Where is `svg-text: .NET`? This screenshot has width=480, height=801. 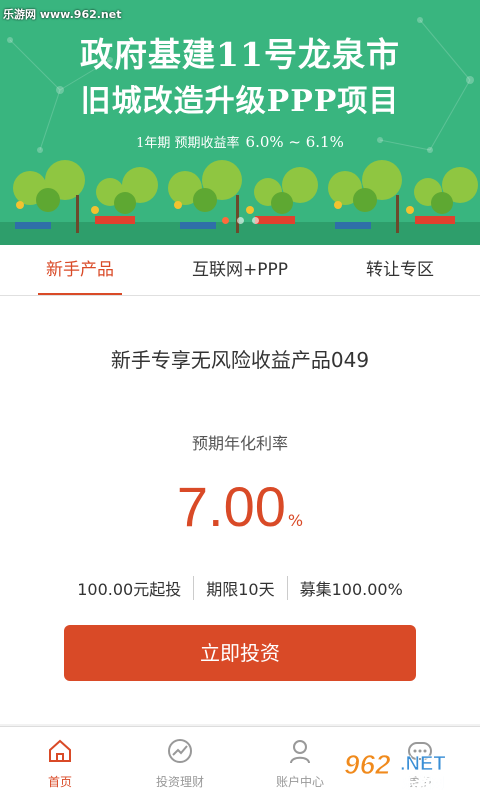
svg-text: .NET is located at coordinates (423, 764).